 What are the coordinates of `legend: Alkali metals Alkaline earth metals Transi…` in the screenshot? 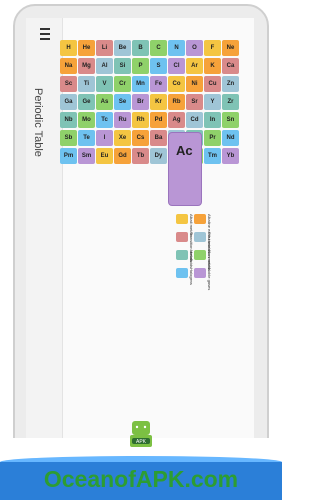 It's located at (196, 259).